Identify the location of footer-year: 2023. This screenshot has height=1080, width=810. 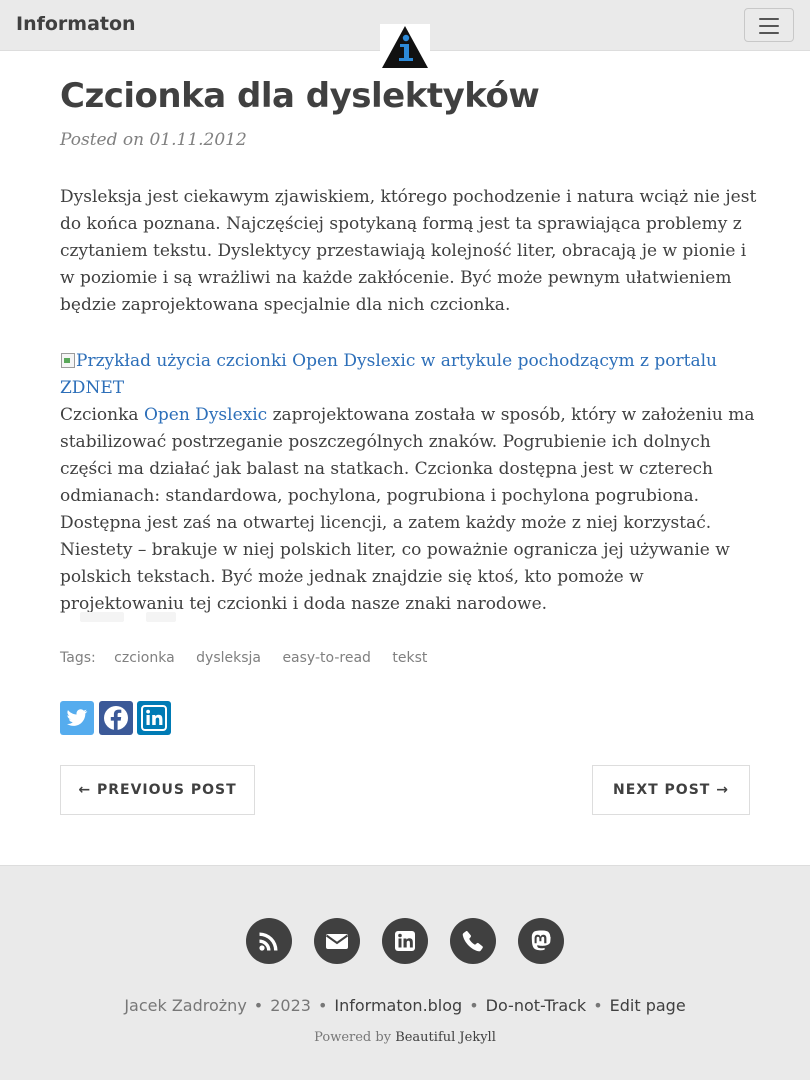
(290, 1005).